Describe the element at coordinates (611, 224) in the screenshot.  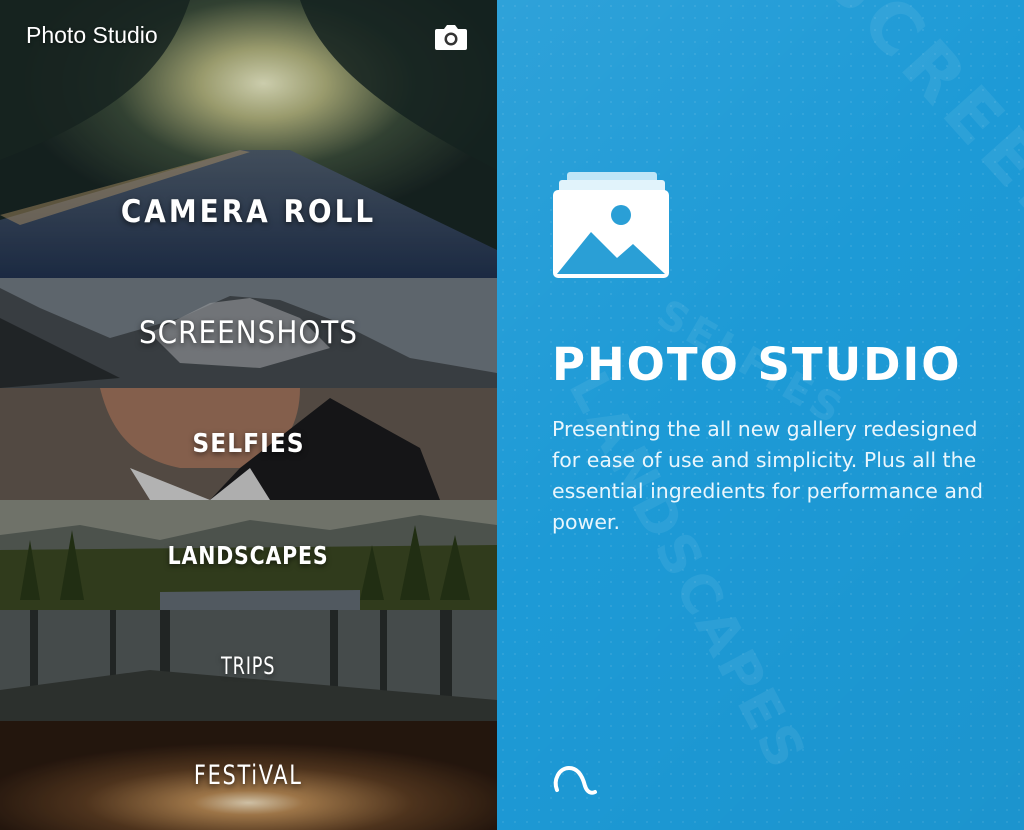
I see `gallery-icon` at that location.